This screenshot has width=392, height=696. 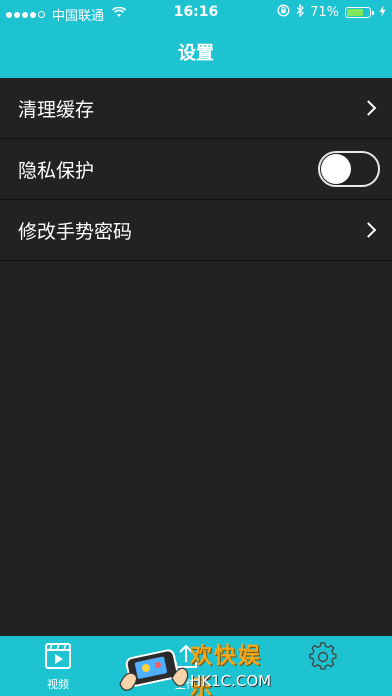 I want to click on change-gesture-password-label: 修改手势密码, so click(x=75, y=231).